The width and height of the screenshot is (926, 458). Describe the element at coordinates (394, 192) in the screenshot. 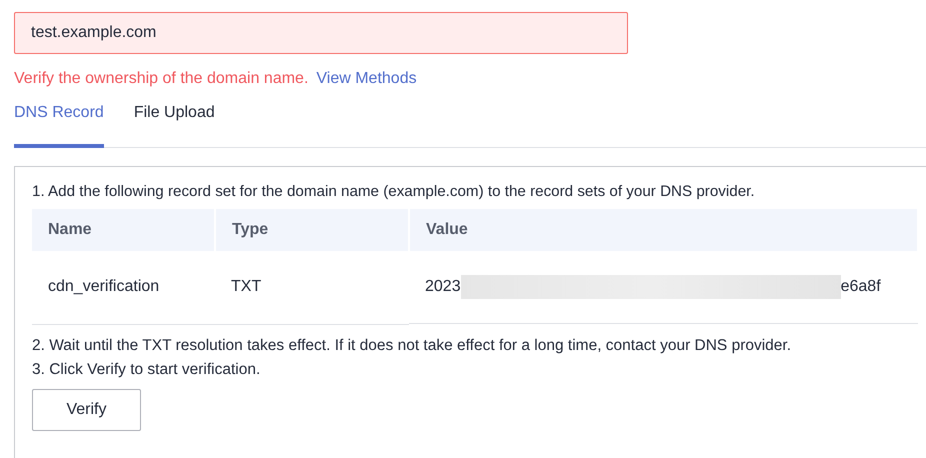

I see `instruction-text: 1. Add the following record set for the domain name (example.com) to the record sets of your DNS provider.` at that location.